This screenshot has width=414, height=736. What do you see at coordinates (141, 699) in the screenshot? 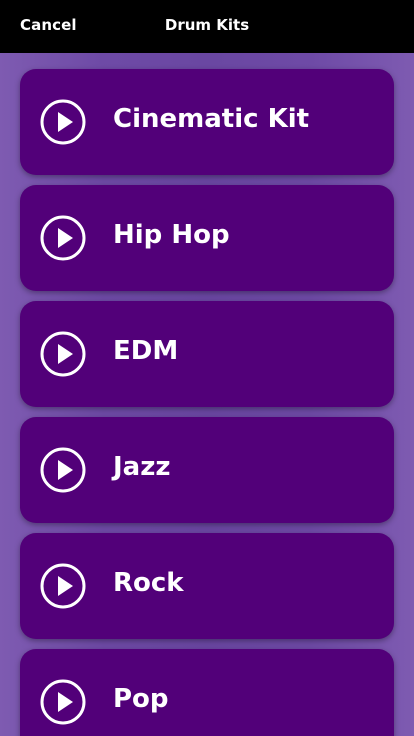
I see `drum-kit-label: Pop` at bounding box center [141, 699].